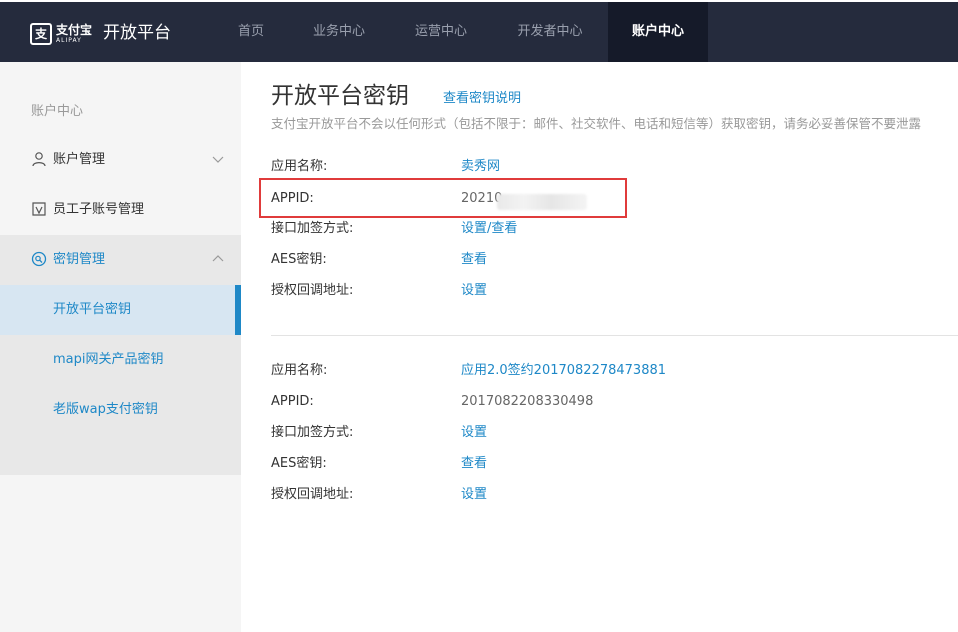 The image size is (958, 632). What do you see at coordinates (550, 32) in the screenshot?
I see `nav-developer-center: 开发者中心` at bounding box center [550, 32].